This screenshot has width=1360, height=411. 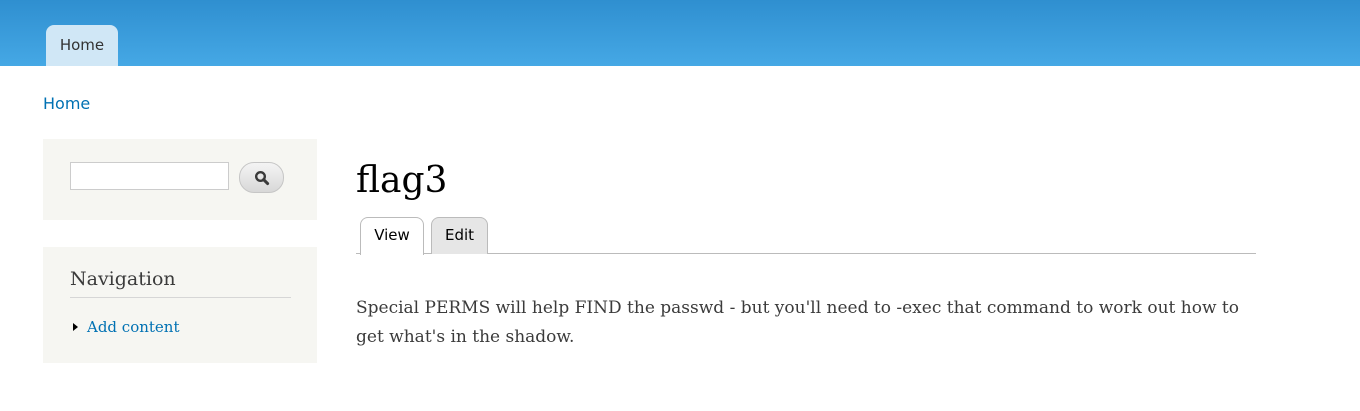 I want to click on tabs-divider, so click(x=806, y=253).